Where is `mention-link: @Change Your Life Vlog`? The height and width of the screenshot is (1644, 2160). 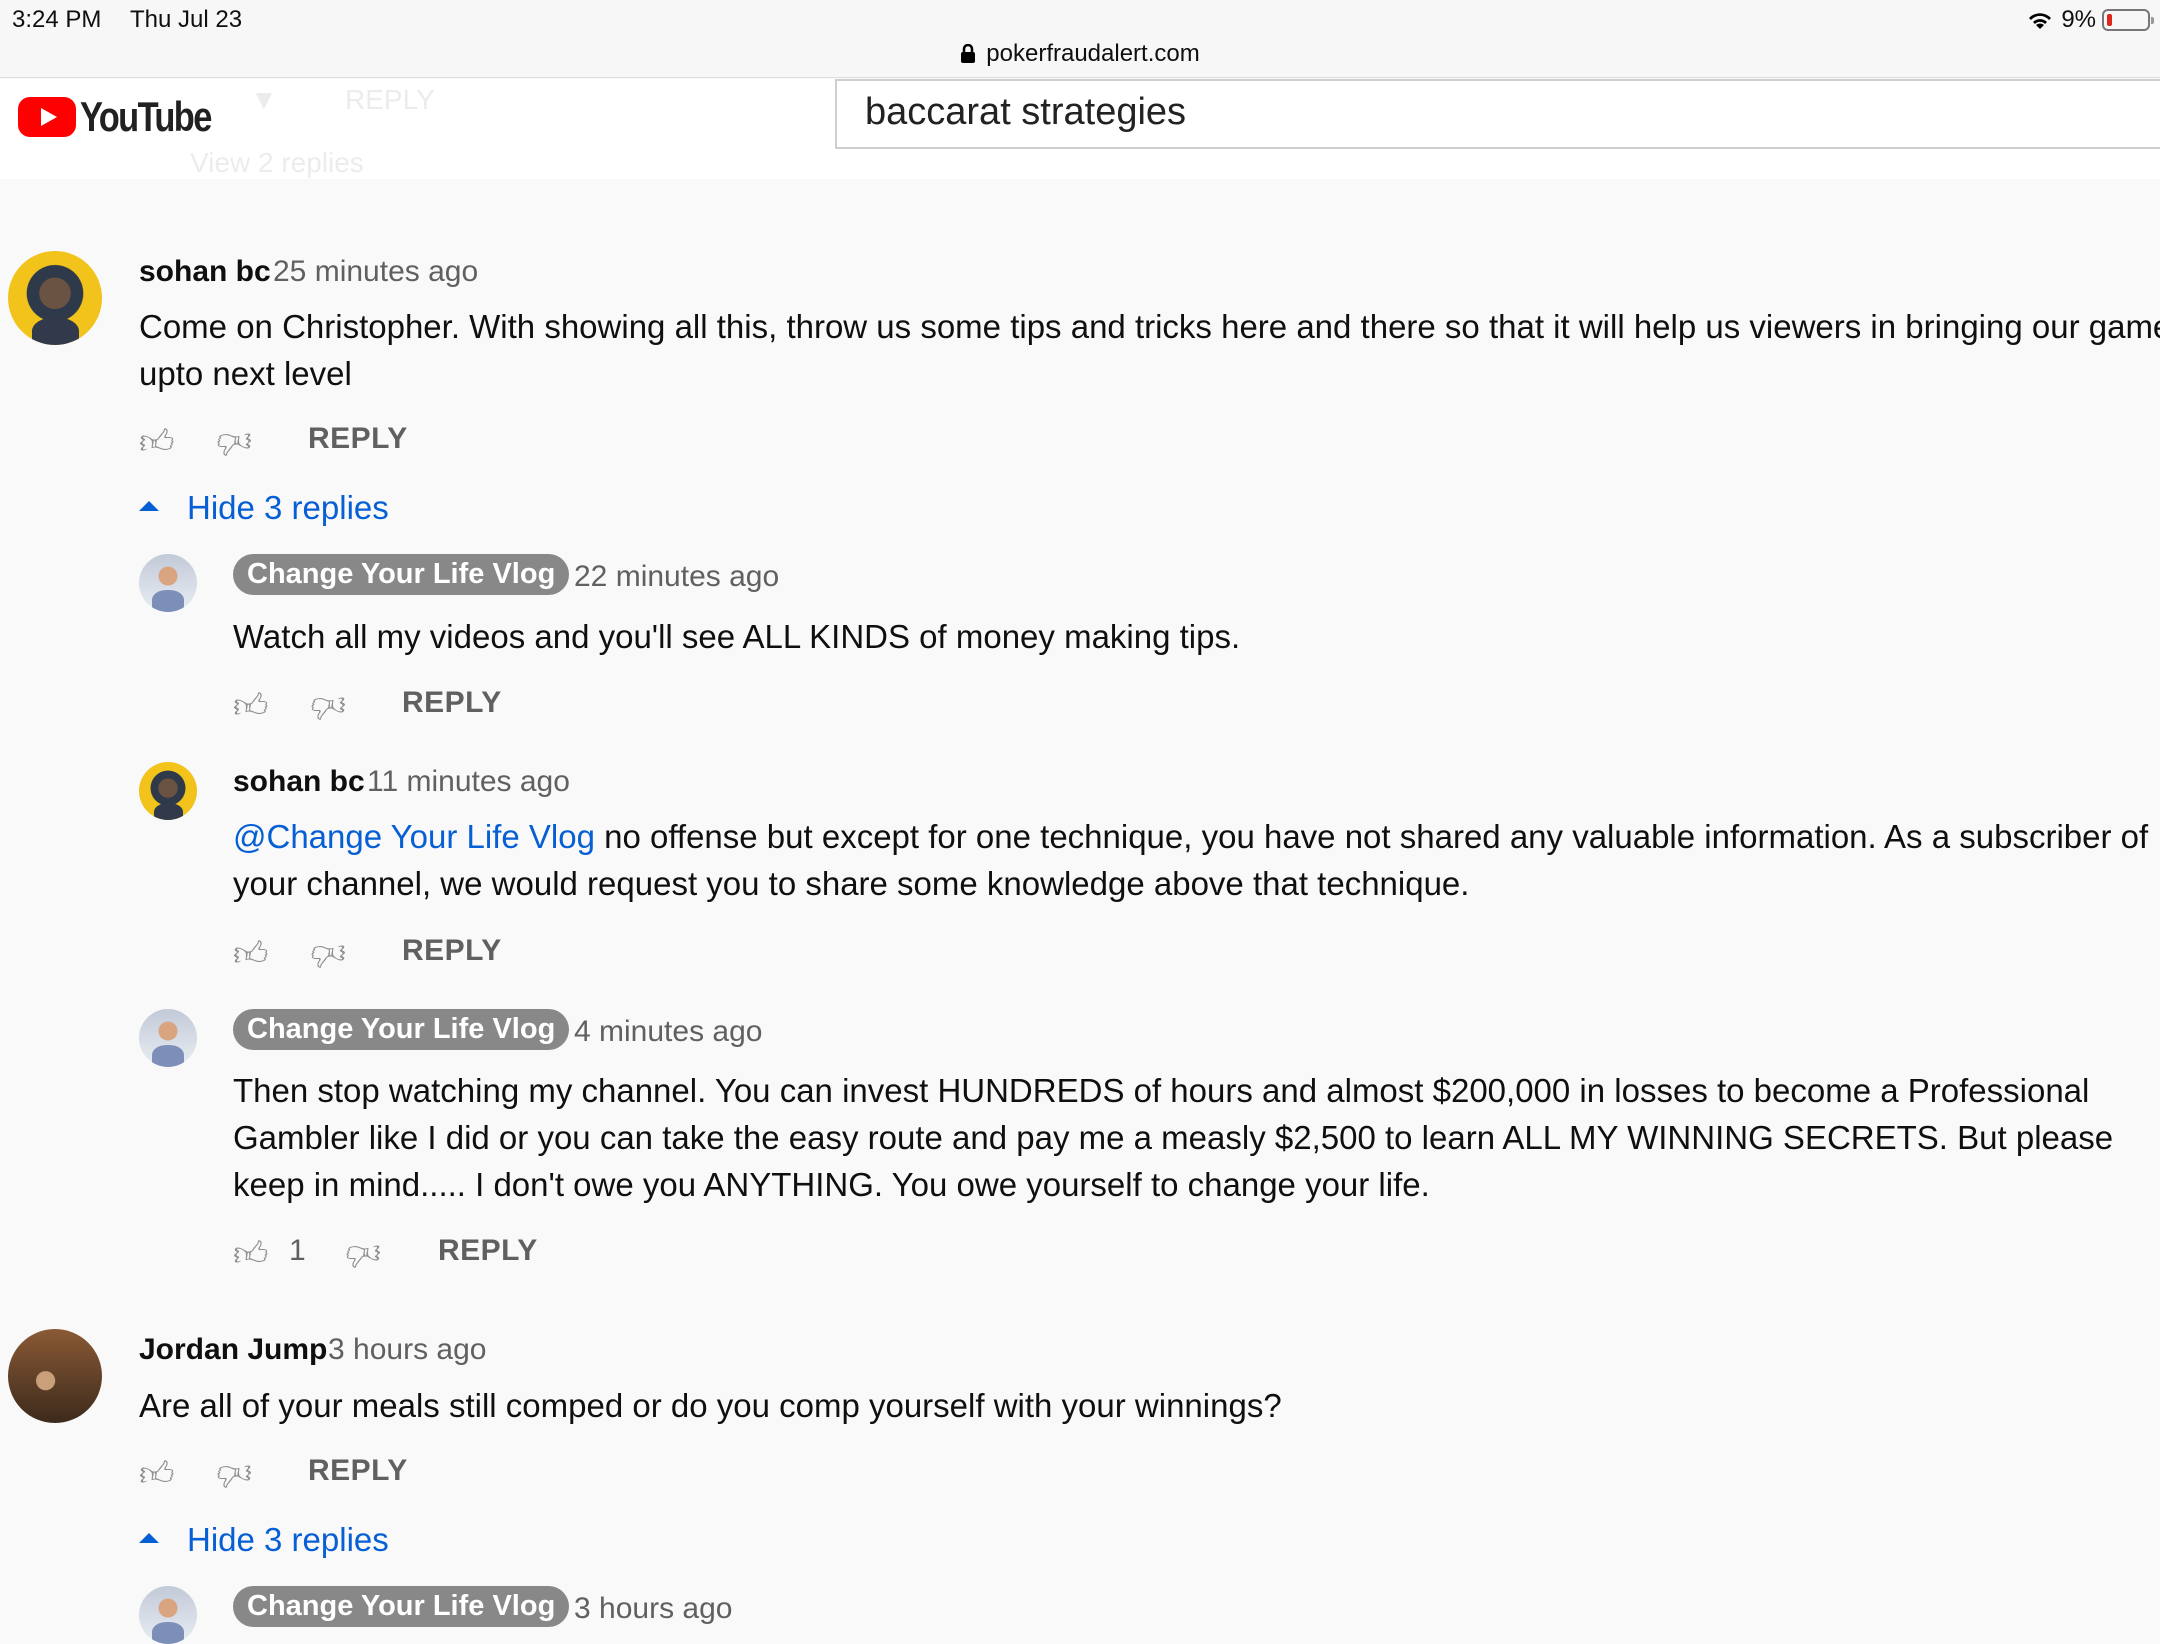
mention-link: @Change Your Life Vlog is located at coordinates (414, 836).